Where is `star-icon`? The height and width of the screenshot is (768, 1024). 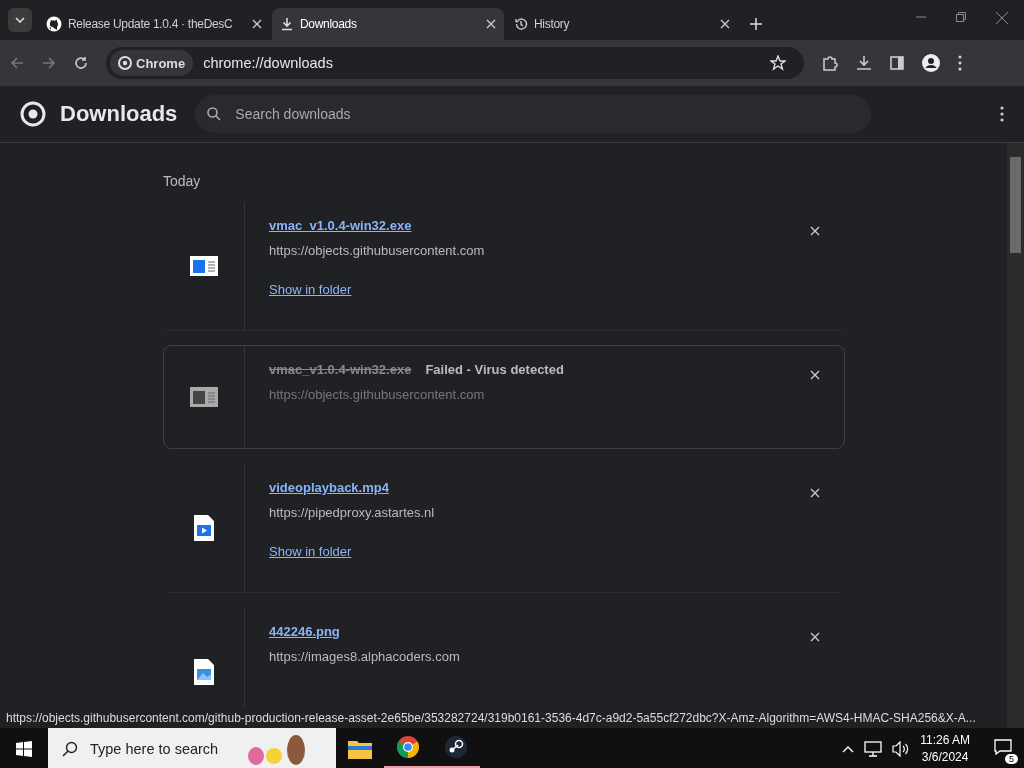 star-icon is located at coordinates (778, 63).